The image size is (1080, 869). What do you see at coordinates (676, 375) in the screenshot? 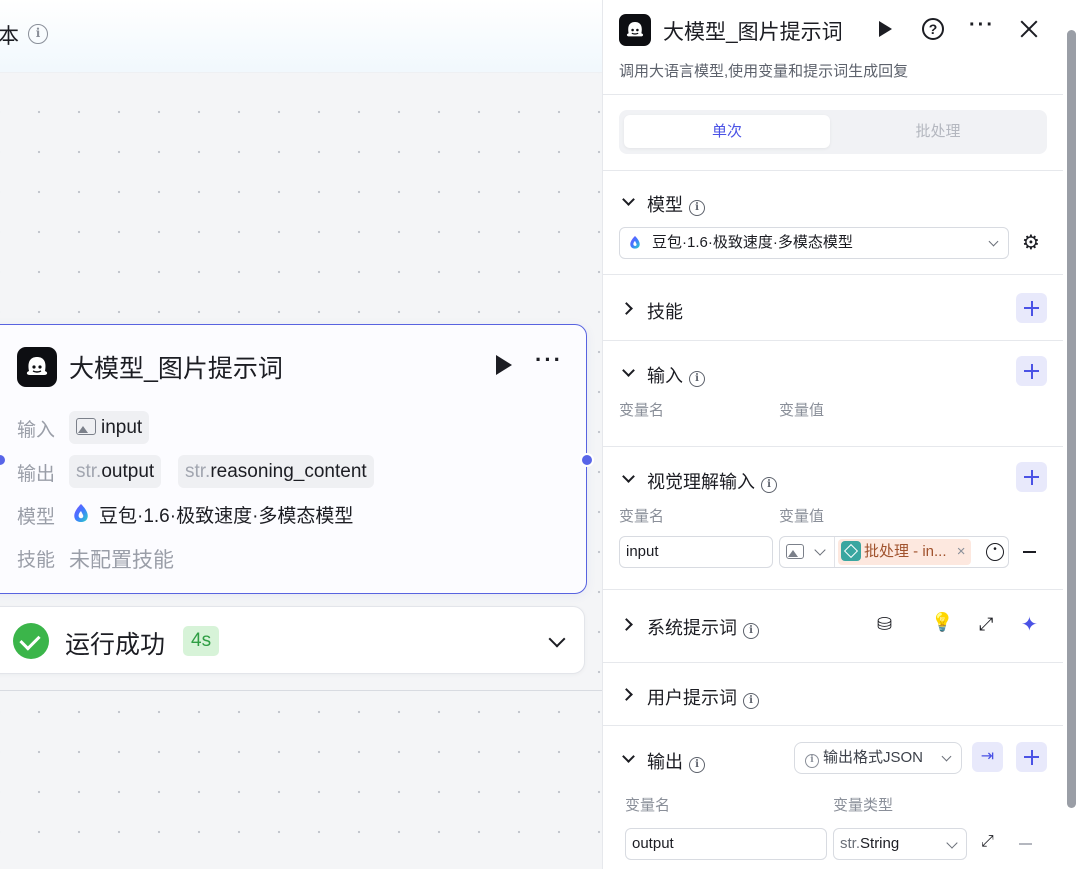
I see `section-title-input: 输入 i` at bounding box center [676, 375].